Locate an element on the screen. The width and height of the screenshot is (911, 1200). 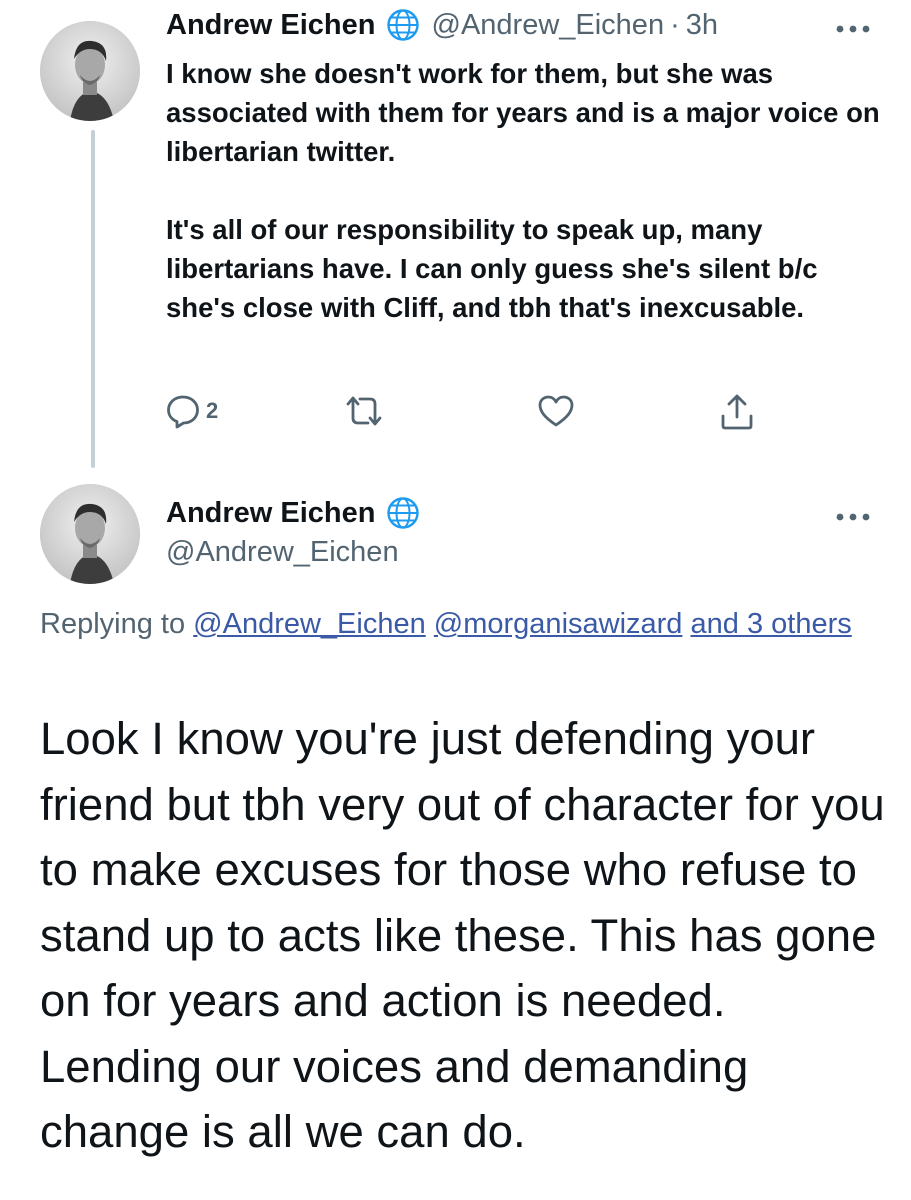
share-button is located at coordinates (737, 412).